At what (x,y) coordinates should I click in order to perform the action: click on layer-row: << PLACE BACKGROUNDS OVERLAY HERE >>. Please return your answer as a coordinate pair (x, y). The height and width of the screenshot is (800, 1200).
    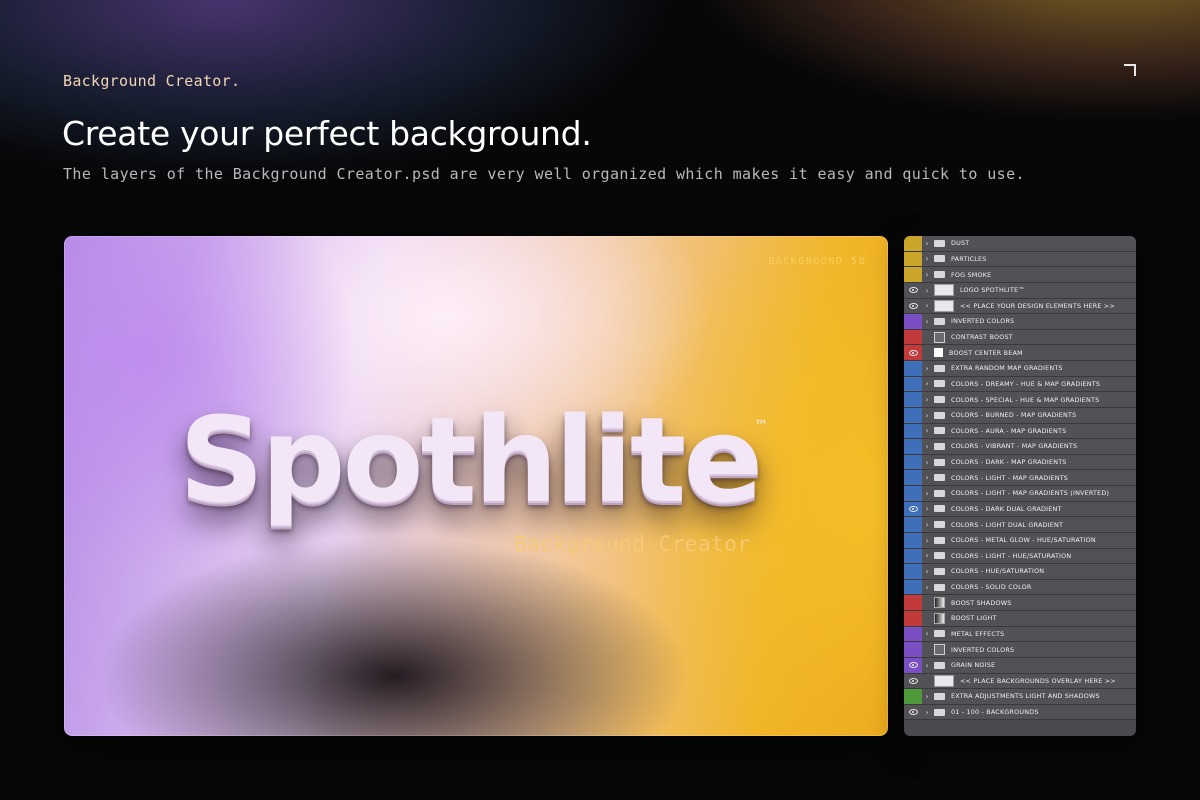
    Looking at the image, I should click on (1020, 681).